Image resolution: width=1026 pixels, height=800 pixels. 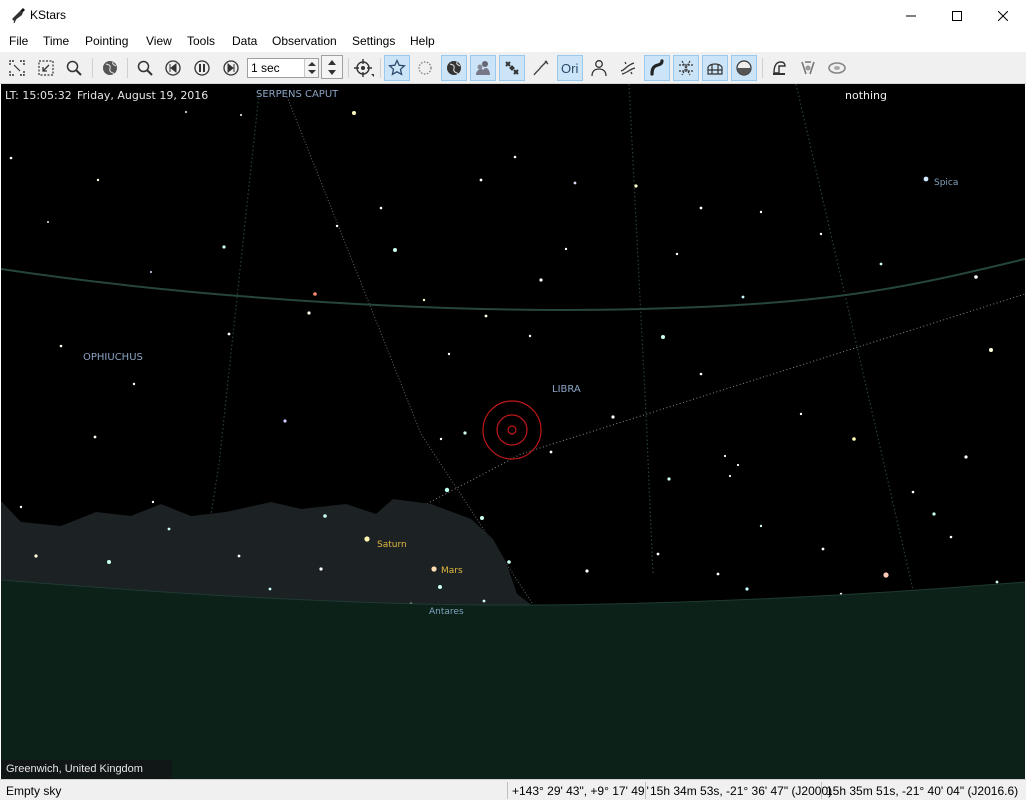 I want to click on zoom-icon, so click(x=145, y=68).